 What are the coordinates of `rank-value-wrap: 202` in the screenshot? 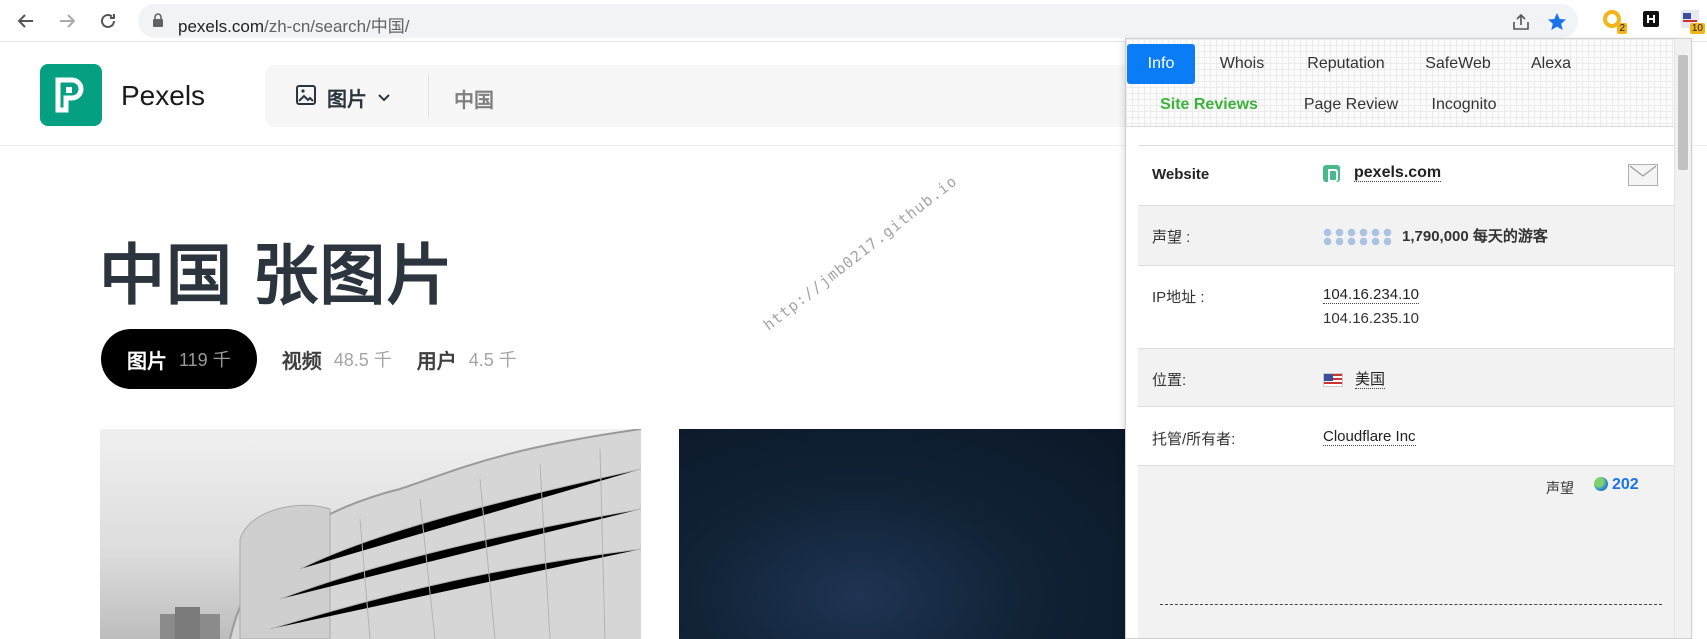 It's located at (1616, 485).